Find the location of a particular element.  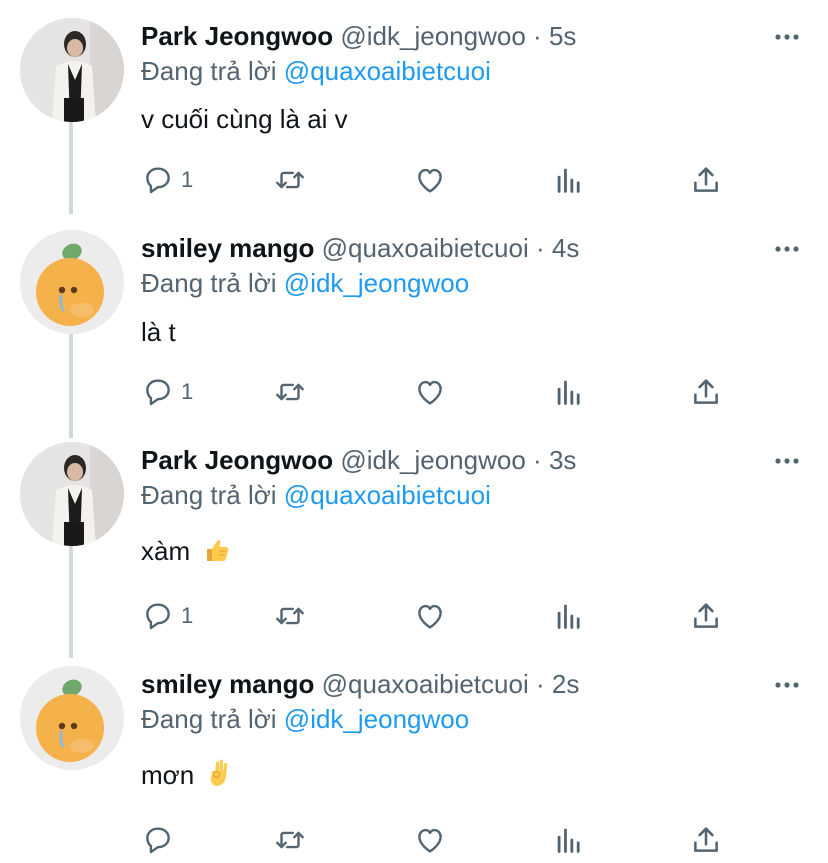

tweet-header: smiley mango @quaxoaibietcuoi · 4s is located at coordinates (360, 248).